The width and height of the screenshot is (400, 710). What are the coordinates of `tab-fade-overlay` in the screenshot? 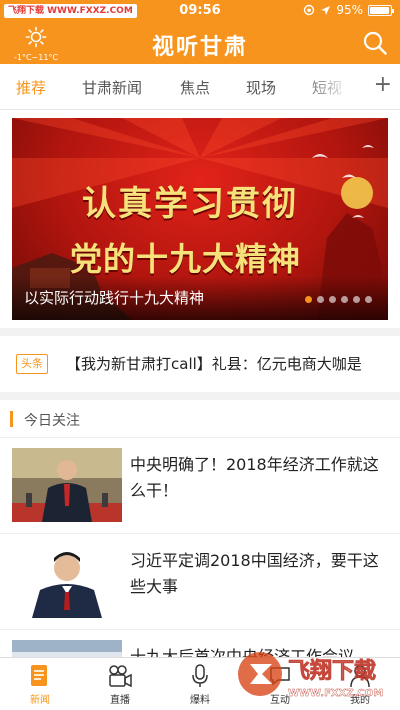 It's located at (335, 86).